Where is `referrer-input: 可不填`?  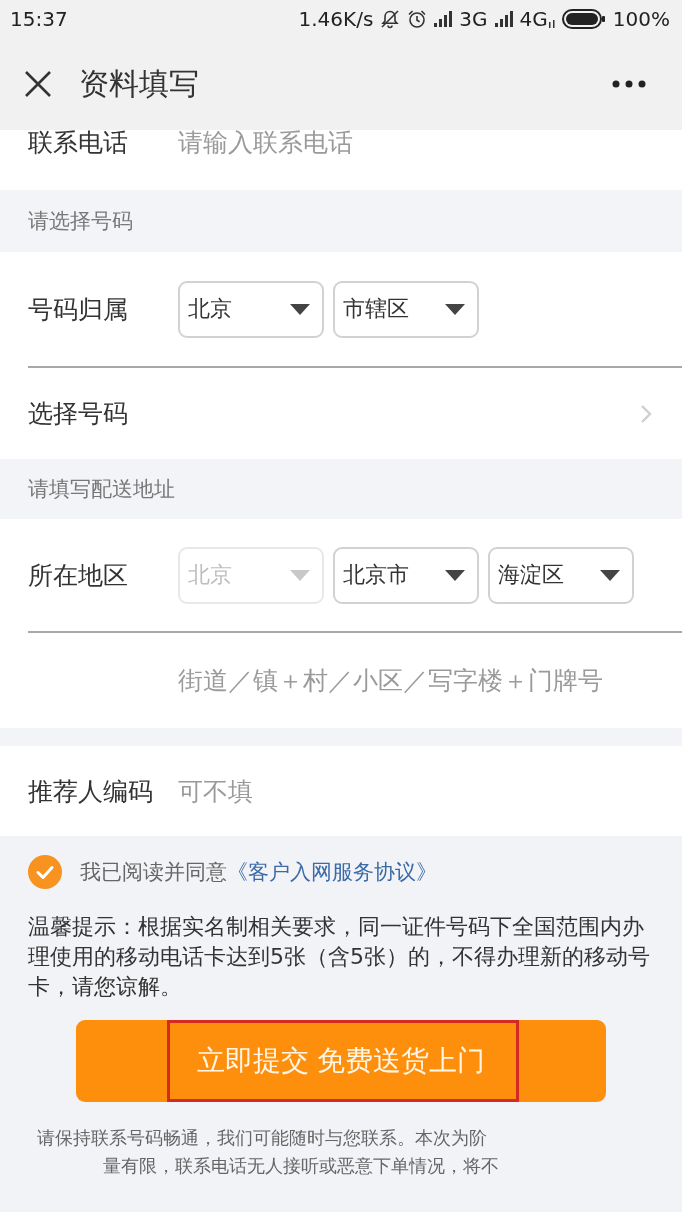
referrer-input: 可不填 is located at coordinates (420, 791).